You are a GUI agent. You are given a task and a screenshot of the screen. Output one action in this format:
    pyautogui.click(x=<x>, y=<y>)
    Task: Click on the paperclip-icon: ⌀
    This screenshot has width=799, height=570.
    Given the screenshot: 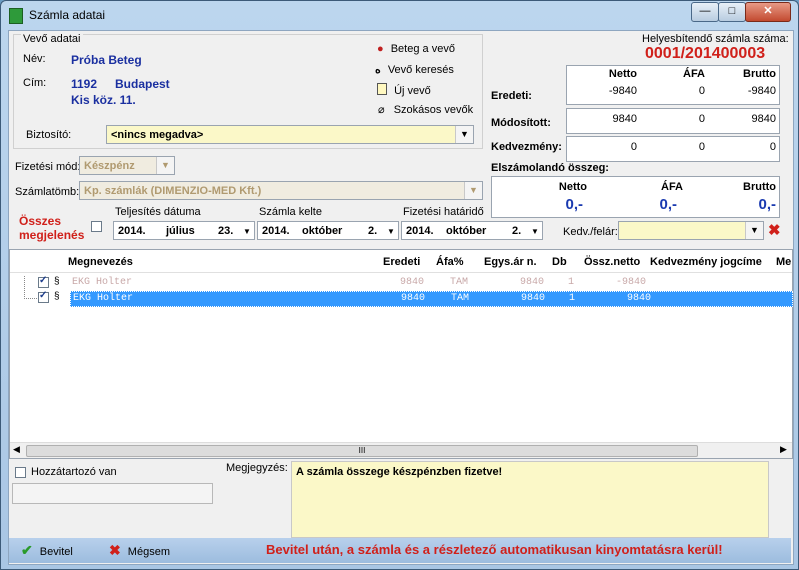 What is the action you would take?
    pyautogui.click(x=381, y=110)
    